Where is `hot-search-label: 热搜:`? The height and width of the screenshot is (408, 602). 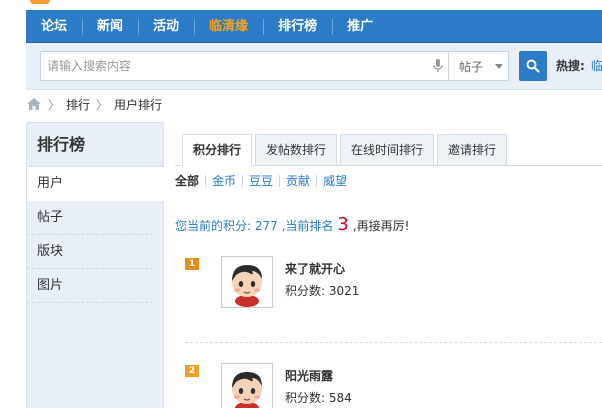
hot-search-label: 热搜: is located at coordinates (570, 66).